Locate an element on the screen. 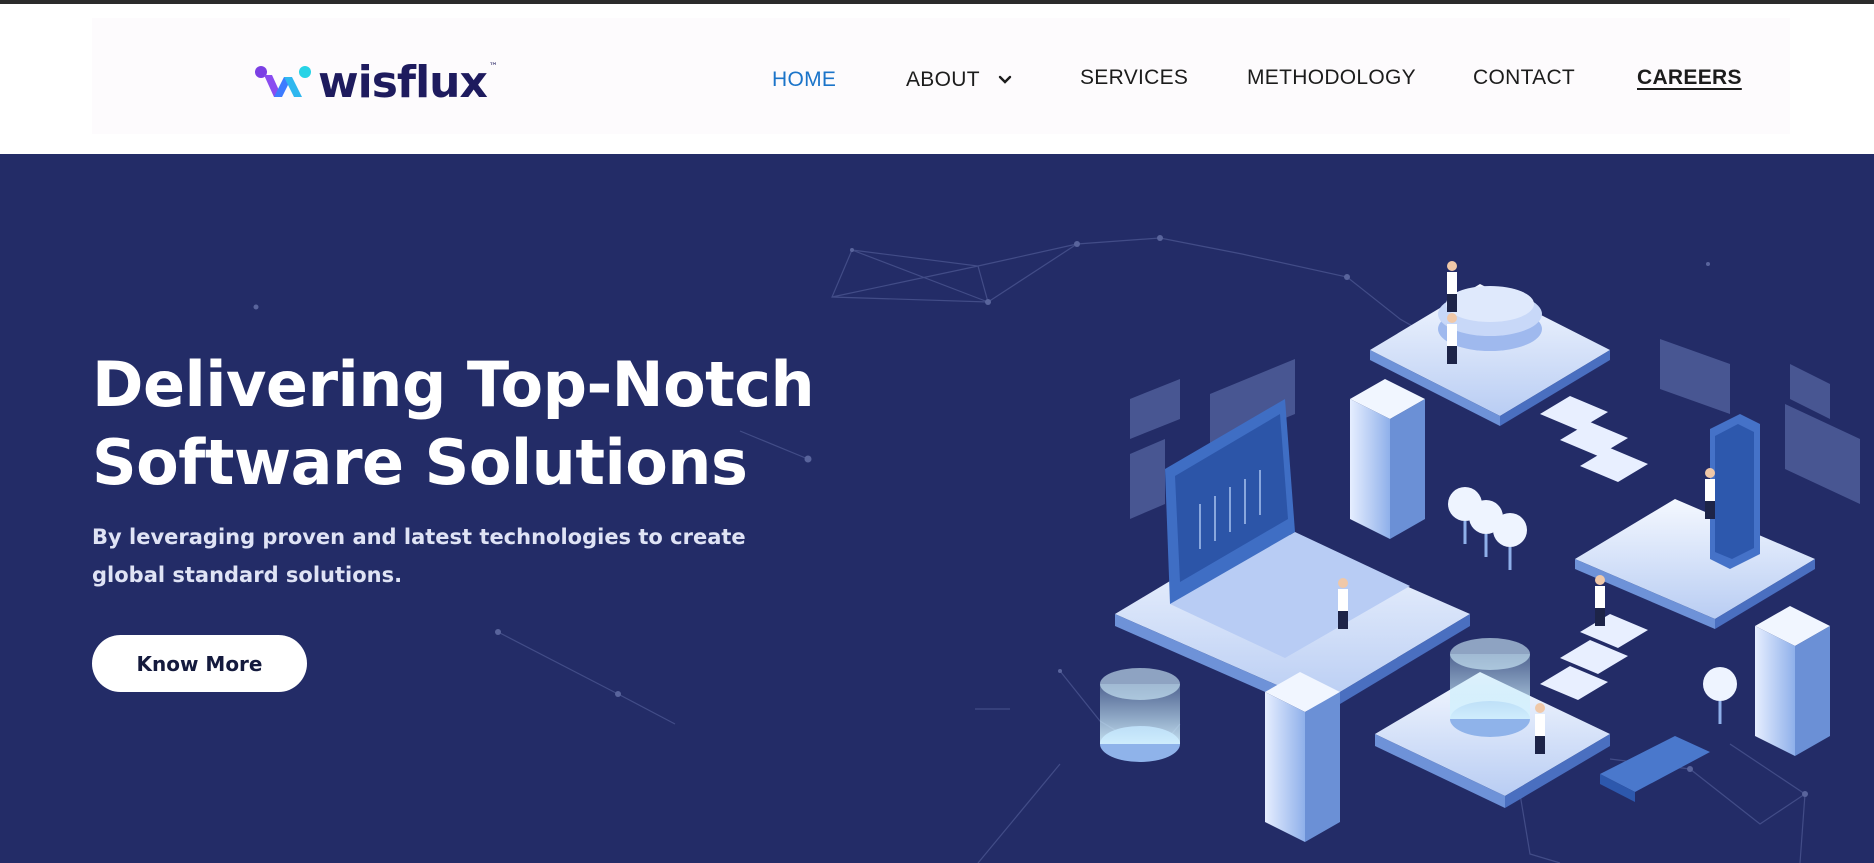 This screenshot has width=1874, height=863. brand-logo: wisflux ™ is located at coordinates (376, 83).